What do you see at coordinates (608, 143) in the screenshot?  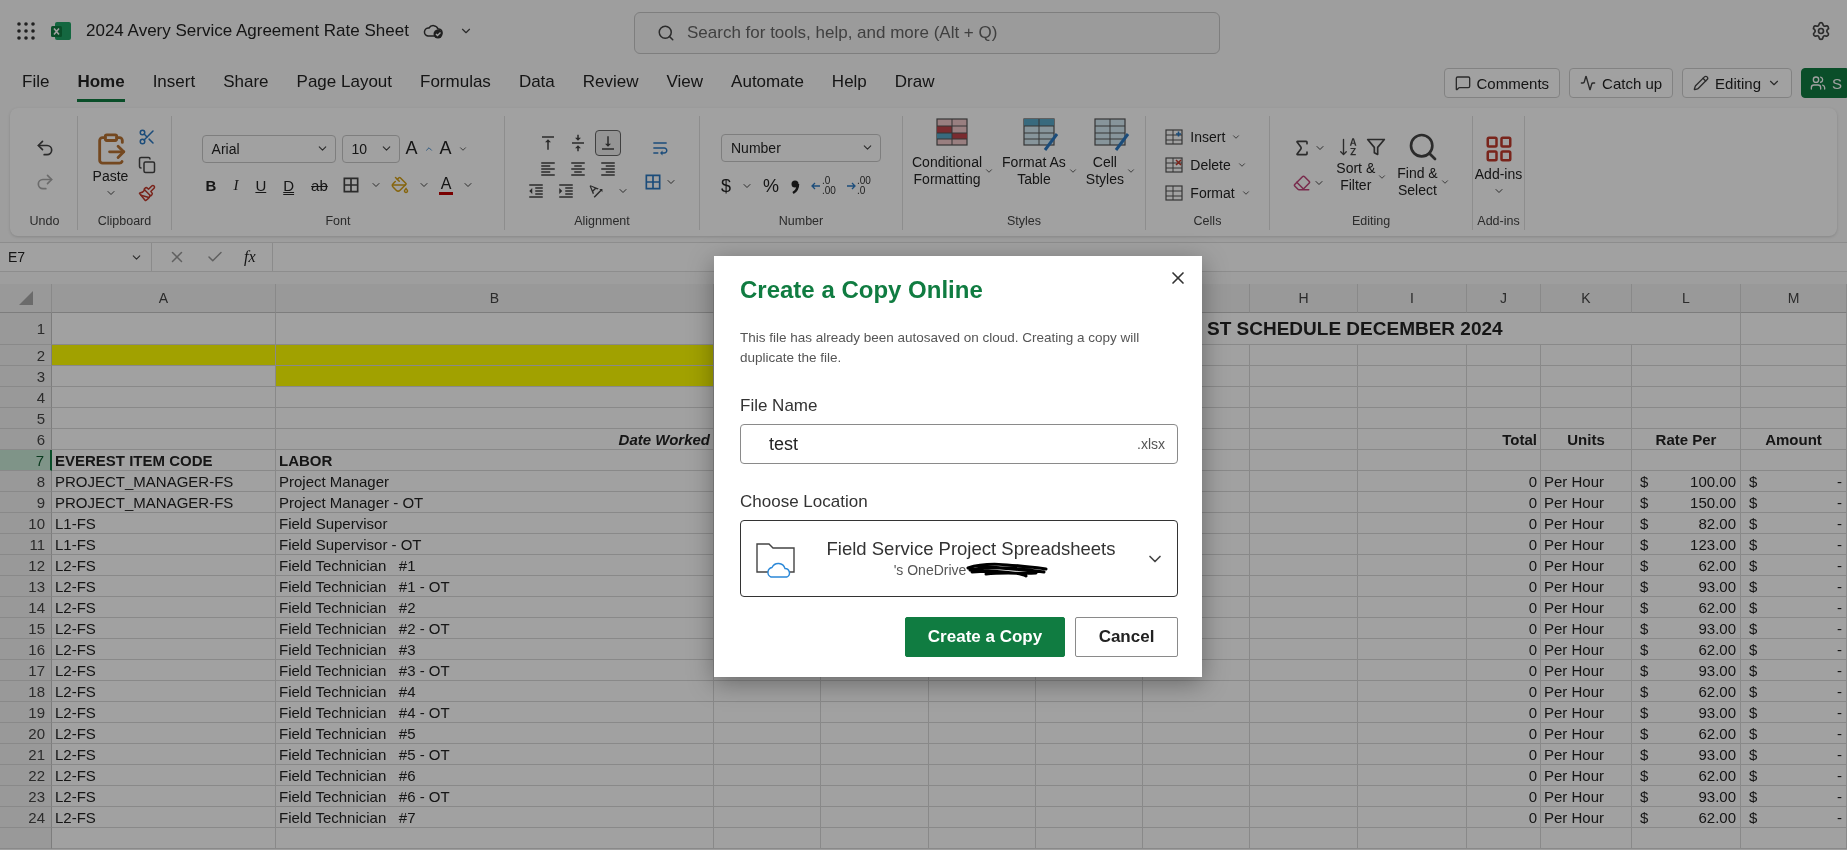 I see `vertical-align-button` at bounding box center [608, 143].